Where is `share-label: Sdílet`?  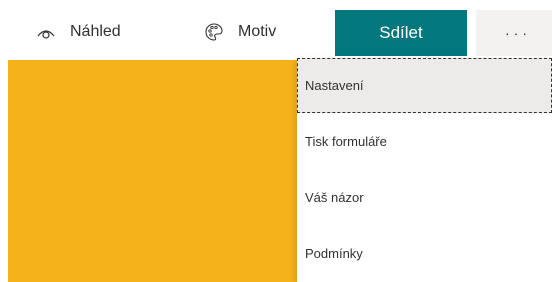 share-label: Sdílet is located at coordinates (401, 32).